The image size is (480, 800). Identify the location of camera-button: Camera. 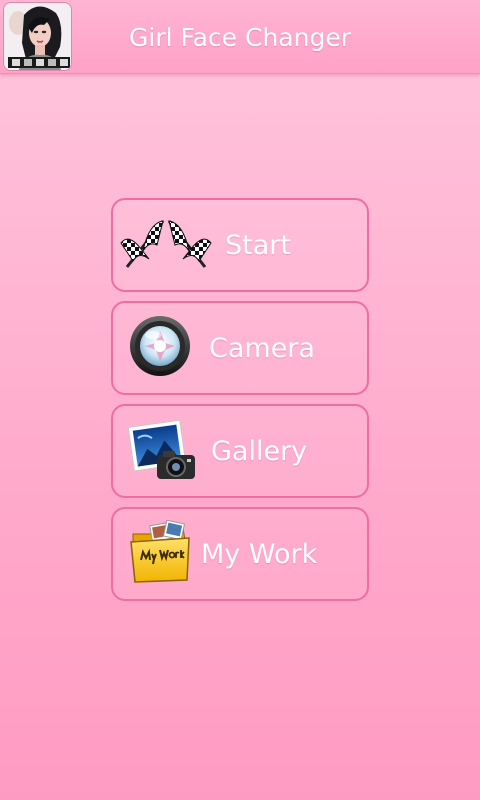
(240, 348).